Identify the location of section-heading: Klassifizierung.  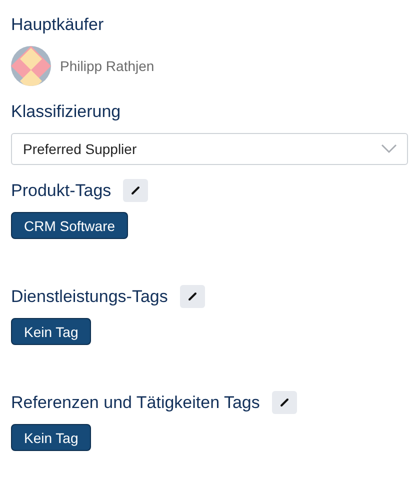
(66, 112).